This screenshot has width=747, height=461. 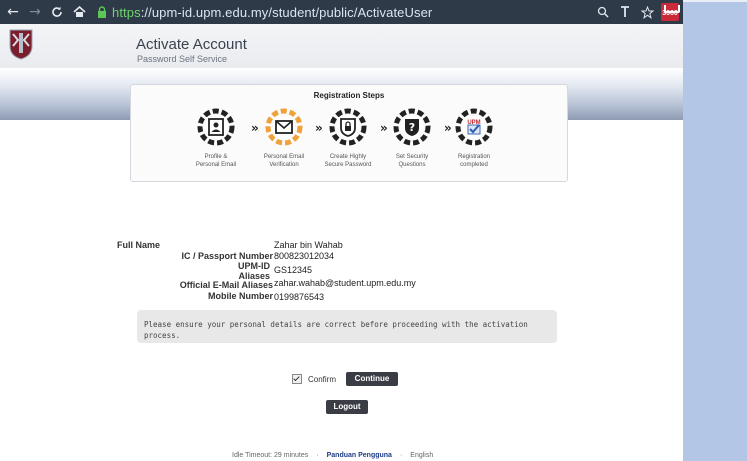 What do you see at coordinates (297, 379) in the screenshot?
I see `confirm-checkbox` at bounding box center [297, 379].